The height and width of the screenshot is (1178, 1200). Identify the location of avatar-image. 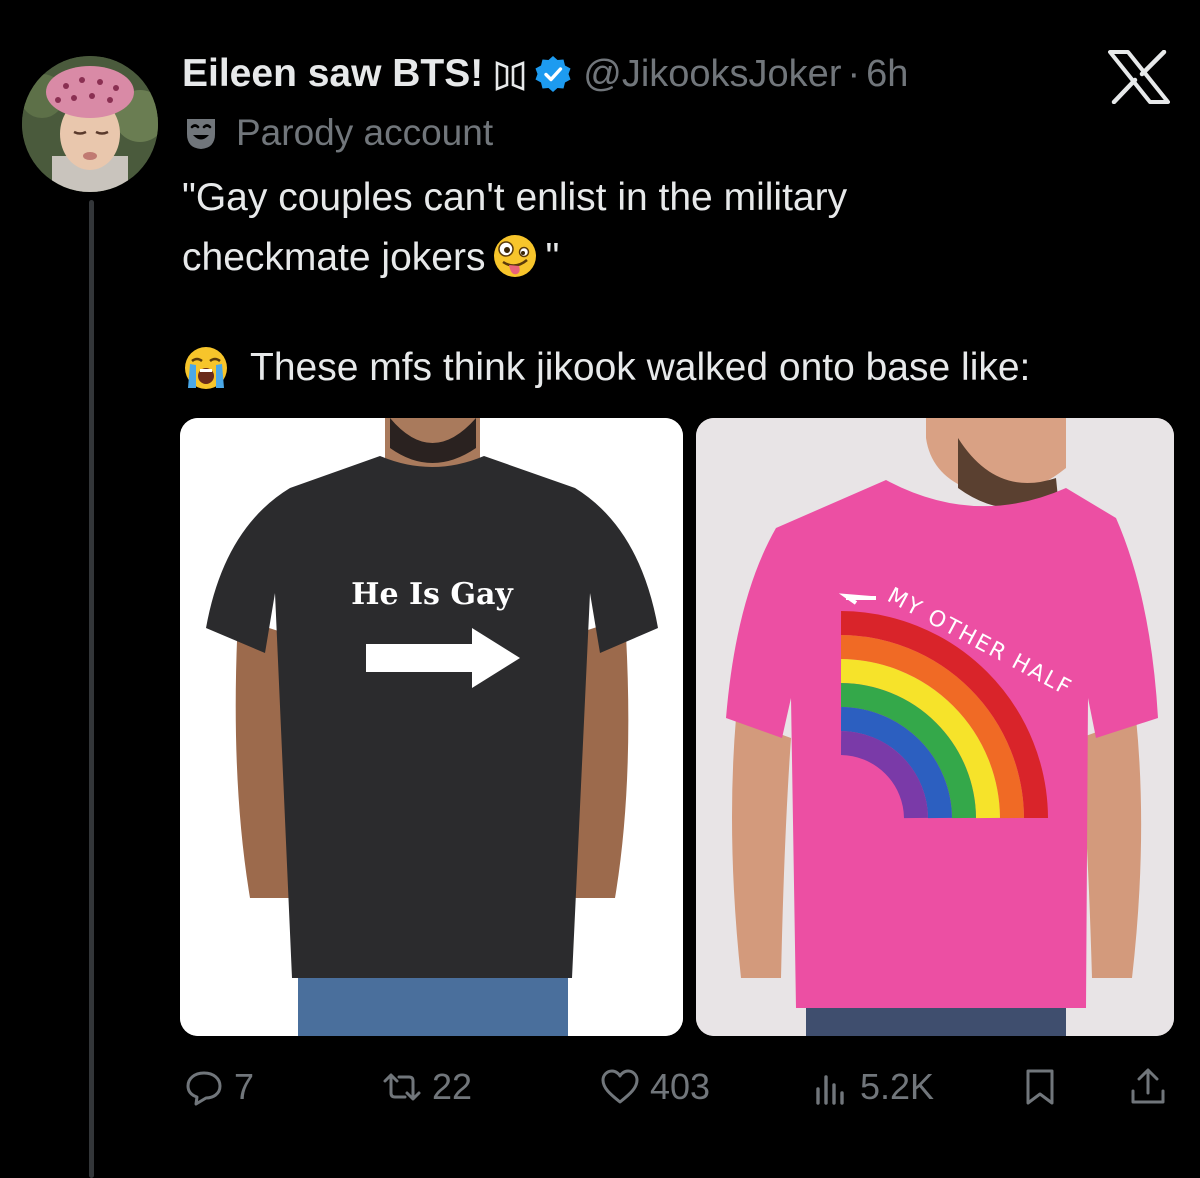
(90, 124).